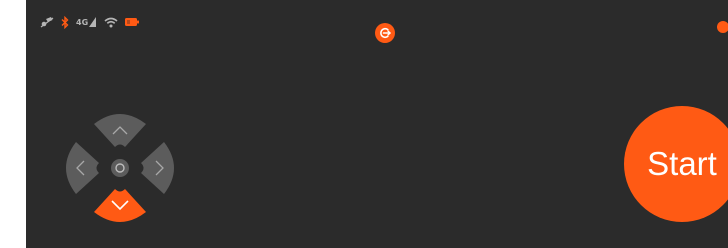 Image resolution: width=728 pixels, height=248 pixels. What do you see at coordinates (82, 22) in the screenshot?
I see `network-label: 4G` at bounding box center [82, 22].